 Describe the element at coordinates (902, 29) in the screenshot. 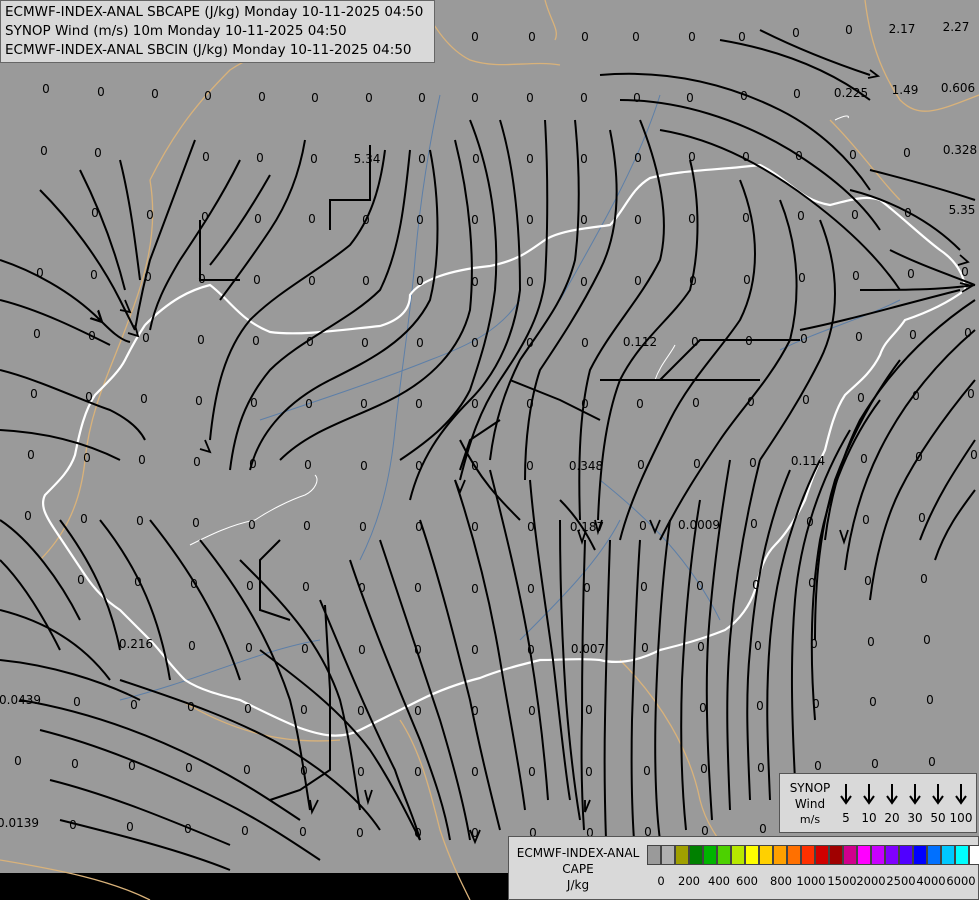

I see `cape-value: 2.17` at that location.